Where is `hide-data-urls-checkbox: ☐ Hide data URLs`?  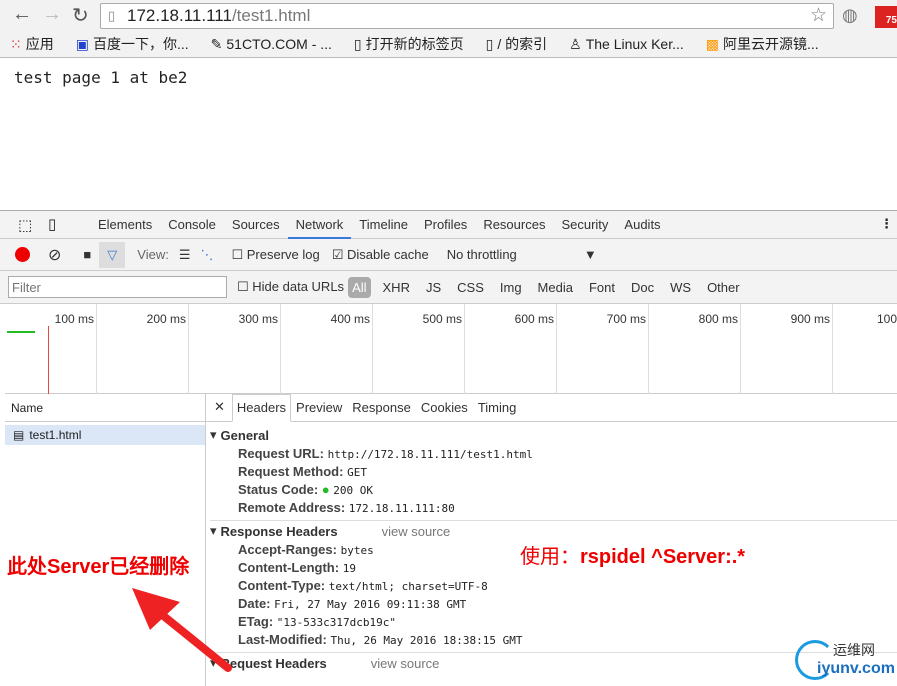
hide-data-urls-checkbox: ☐ Hide data URLs is located at coordinates (290, 287).